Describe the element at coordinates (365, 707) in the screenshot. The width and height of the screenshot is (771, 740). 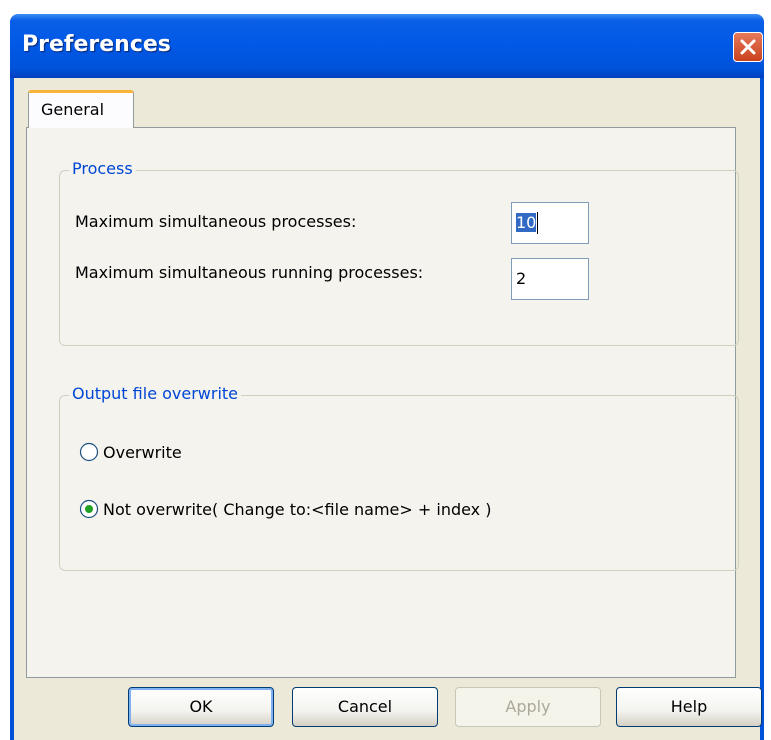
I see `cancel-button: Cancel` at that location.